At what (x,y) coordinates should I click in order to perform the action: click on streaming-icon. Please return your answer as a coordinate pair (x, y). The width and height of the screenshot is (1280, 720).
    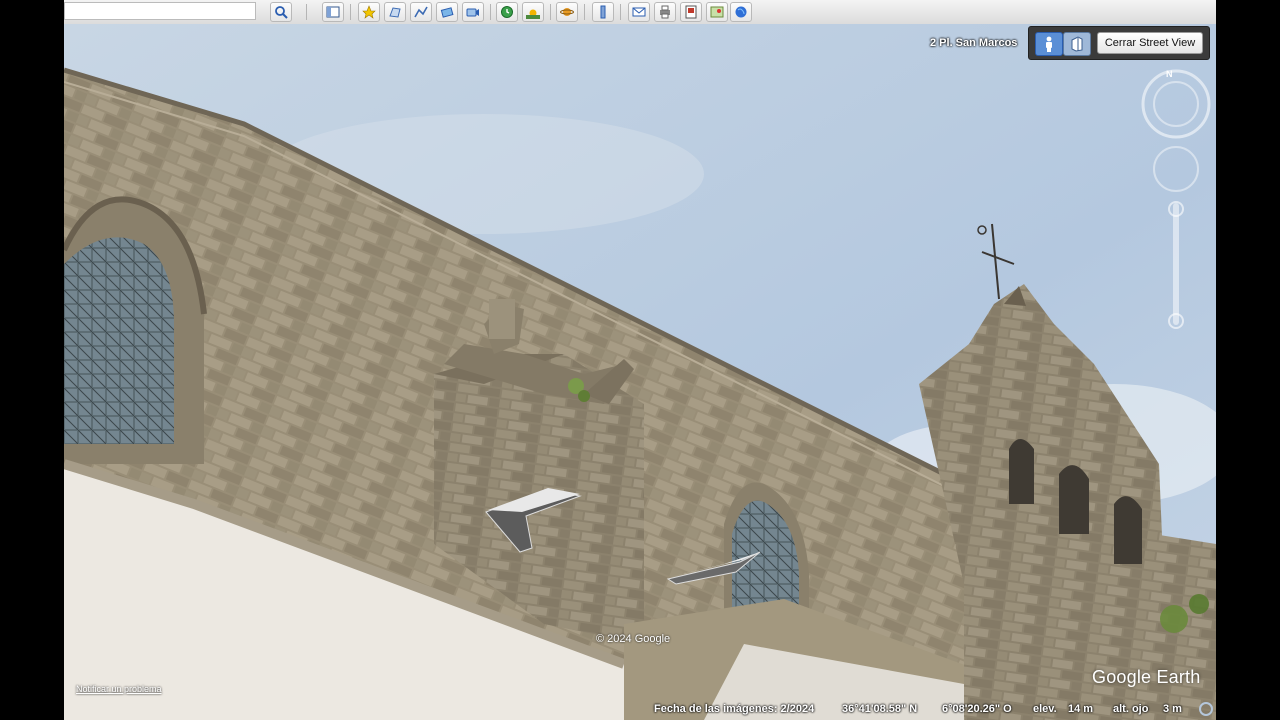
    Looking at the image, I should click on (1206, 709).